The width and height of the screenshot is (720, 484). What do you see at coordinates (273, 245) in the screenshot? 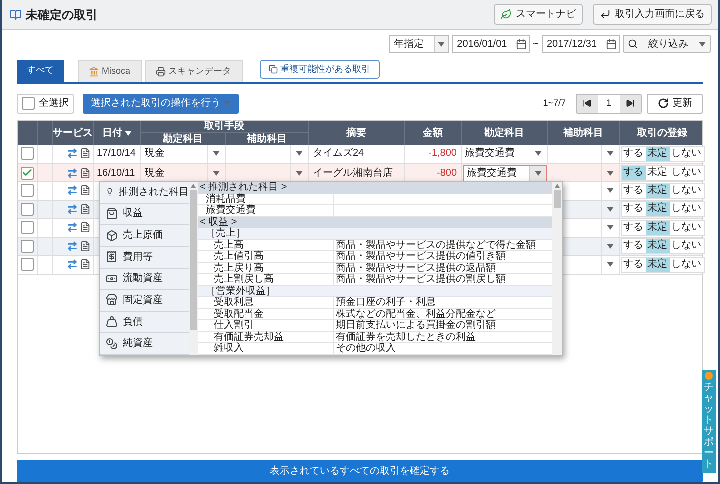
I see `account-option: 売上高` at bounding box center [273, 245].